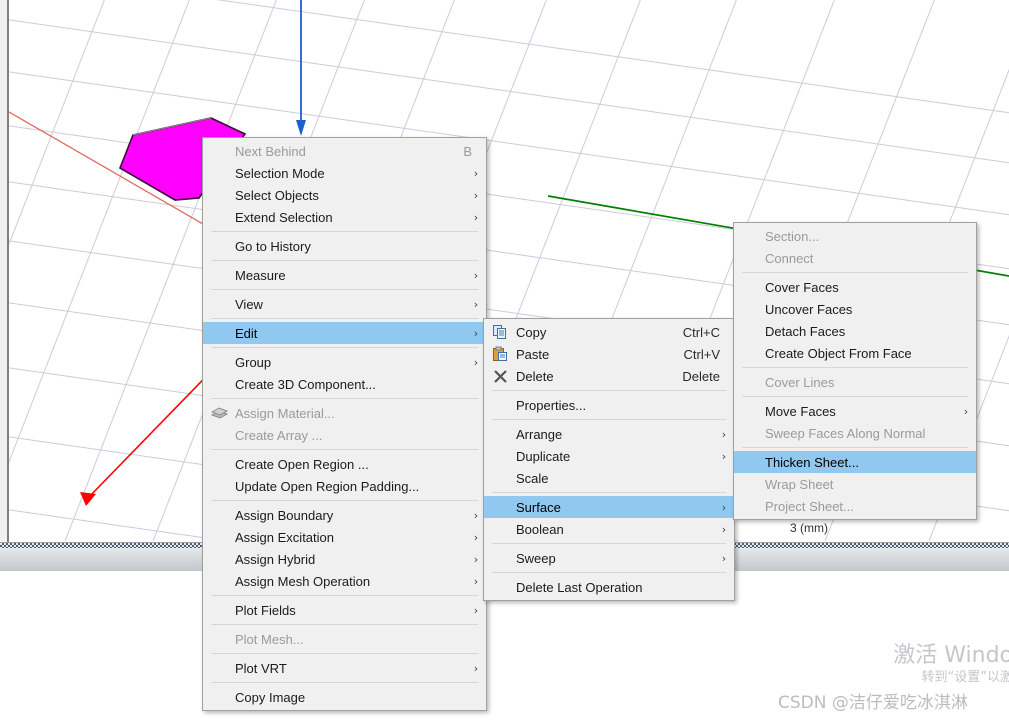 This screenshot has width=1009, height=720. I want to click on menu-item-plot-fields: Plot Fields ›, so click(344, 610).